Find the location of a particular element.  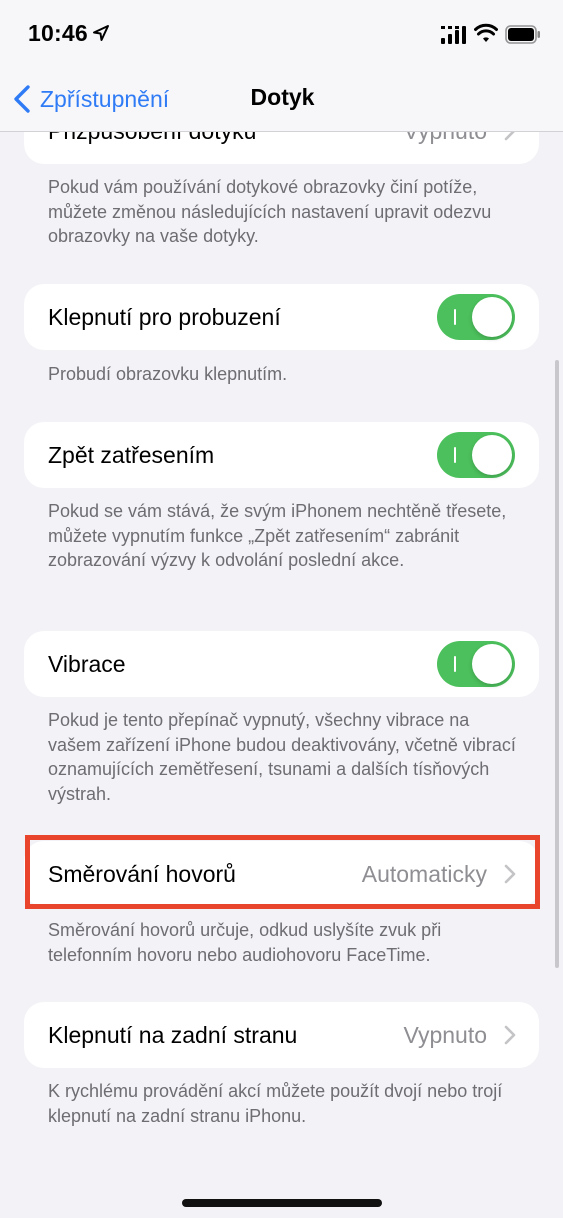

tap-to-wake-row: Klepnutí pro probuzení is located at coordinates (281, 317).